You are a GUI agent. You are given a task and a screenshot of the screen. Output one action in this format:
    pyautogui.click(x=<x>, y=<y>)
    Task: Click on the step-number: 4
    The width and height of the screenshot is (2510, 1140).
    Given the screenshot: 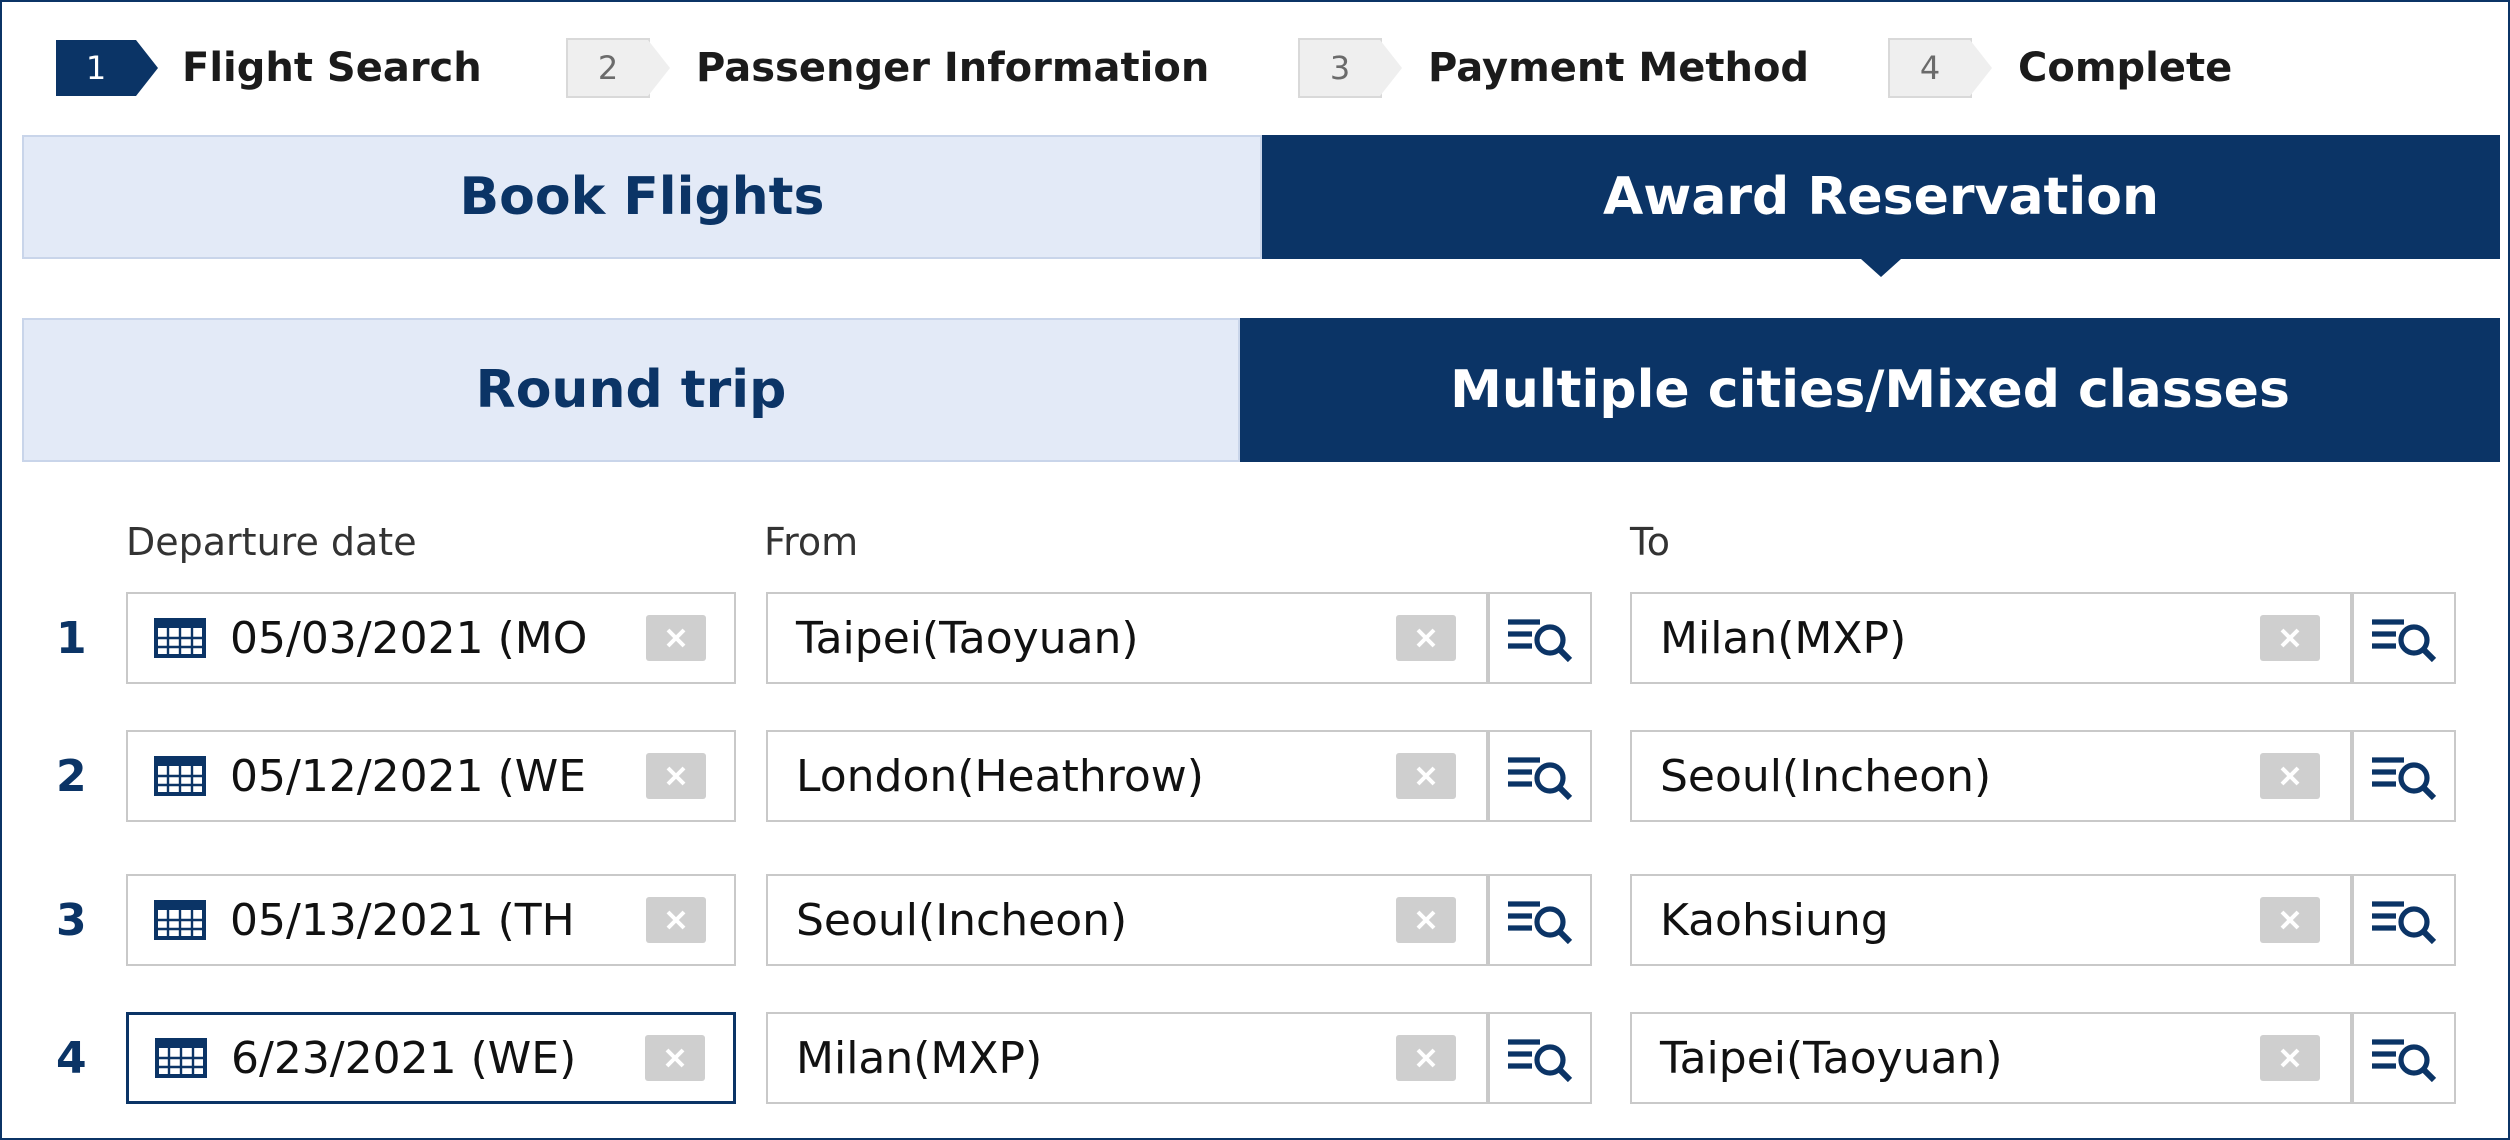 What is the action you would take?
    pyautogui.click(x=1940, y=68)
    